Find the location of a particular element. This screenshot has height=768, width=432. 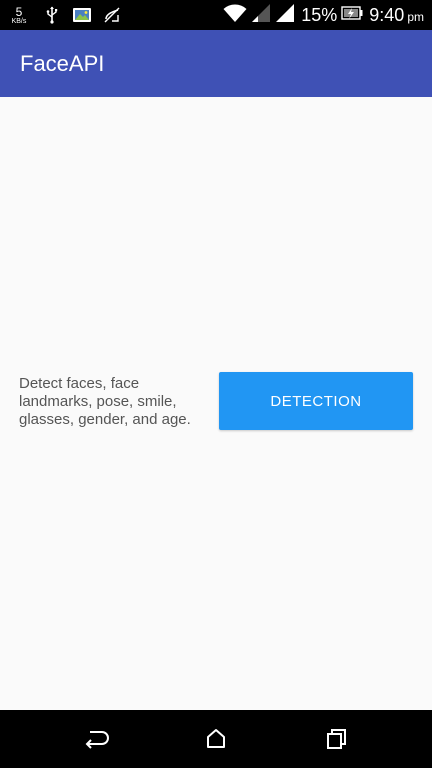

app-bar: FaceAPI is located at coordinates (216, 63).